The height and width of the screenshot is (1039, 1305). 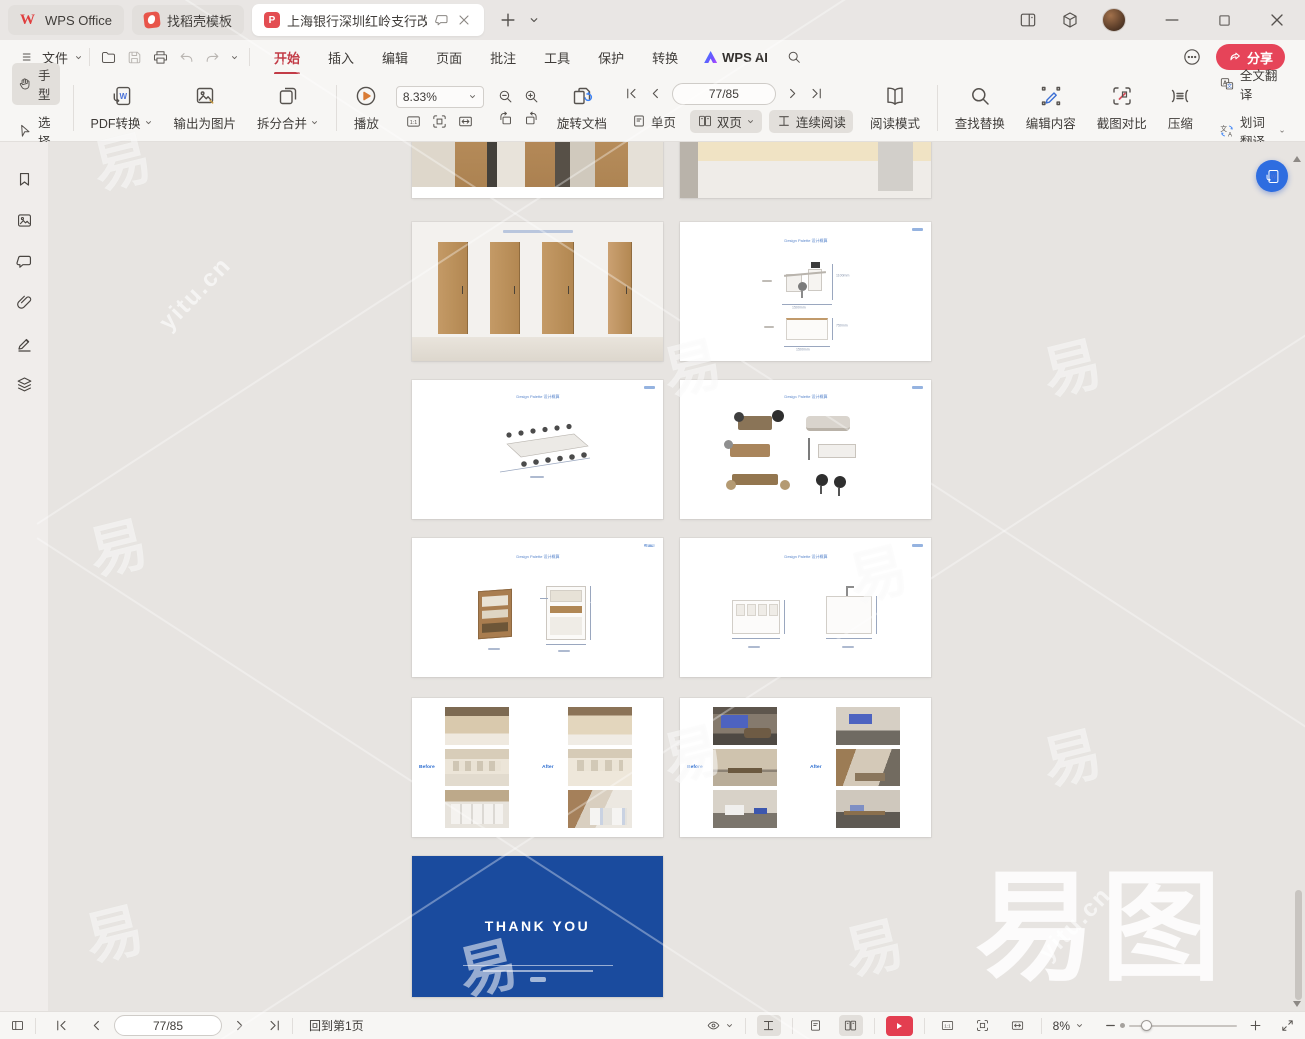 What do you see at coordinates (531, 118) in the screenshot?
I see `rotate-right-button` at bounding box center [531, 118].